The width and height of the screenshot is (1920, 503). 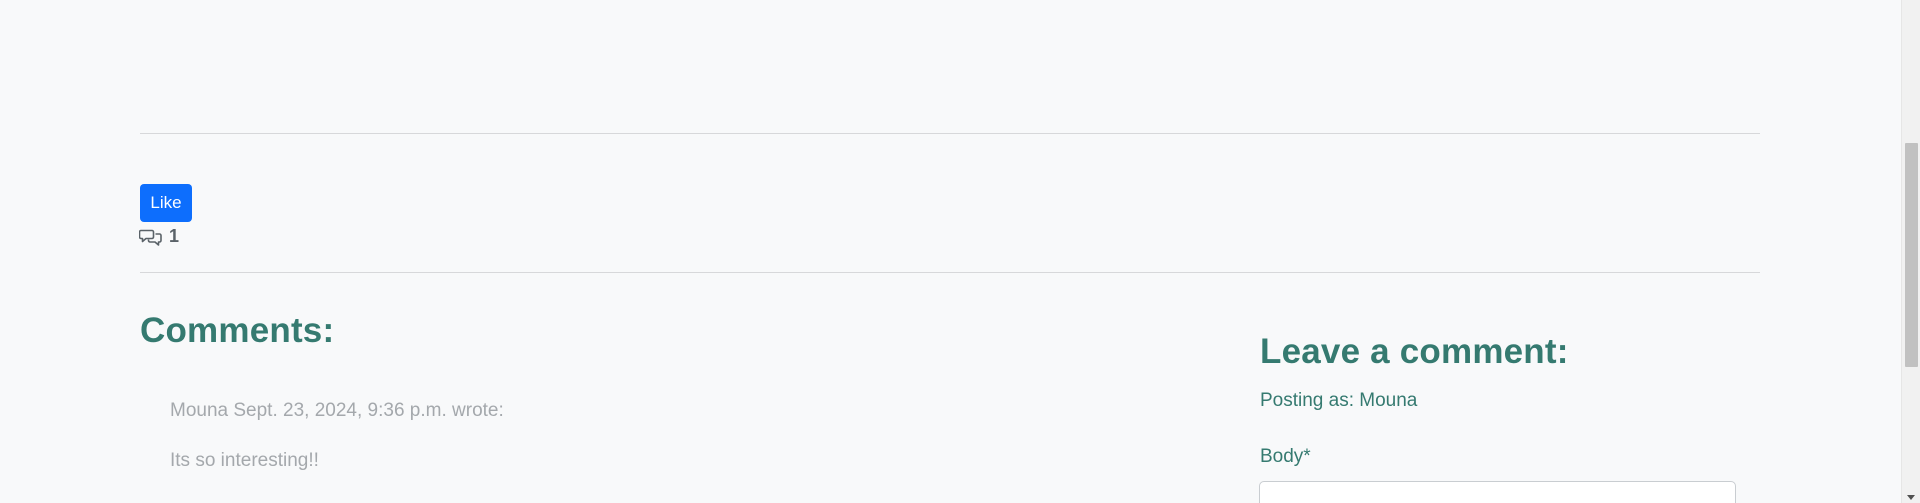 I want to click on body-field-label: Body*, so click(x=1285, y=456).